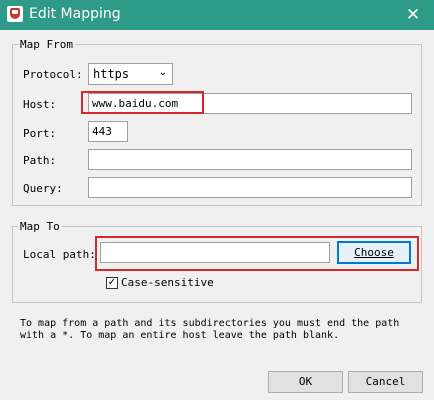 The image size is (434, 400). What do you see at coordinates (167, 282) in the screenshot?
I see `case-sensitive-label: Case-sensitive` at bounding box center [167, 282].